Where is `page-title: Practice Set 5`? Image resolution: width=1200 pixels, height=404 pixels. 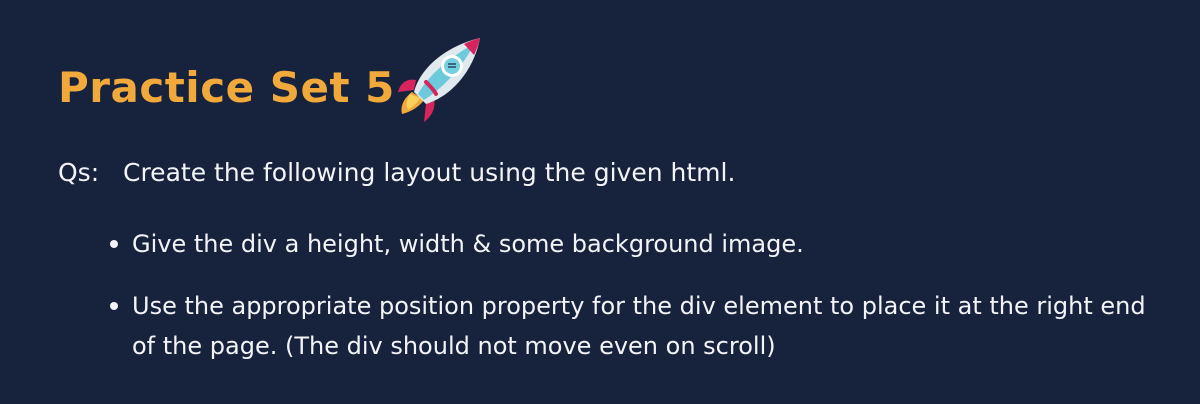
page-title: Practice Set 5 is located at coordinates (226, 87).